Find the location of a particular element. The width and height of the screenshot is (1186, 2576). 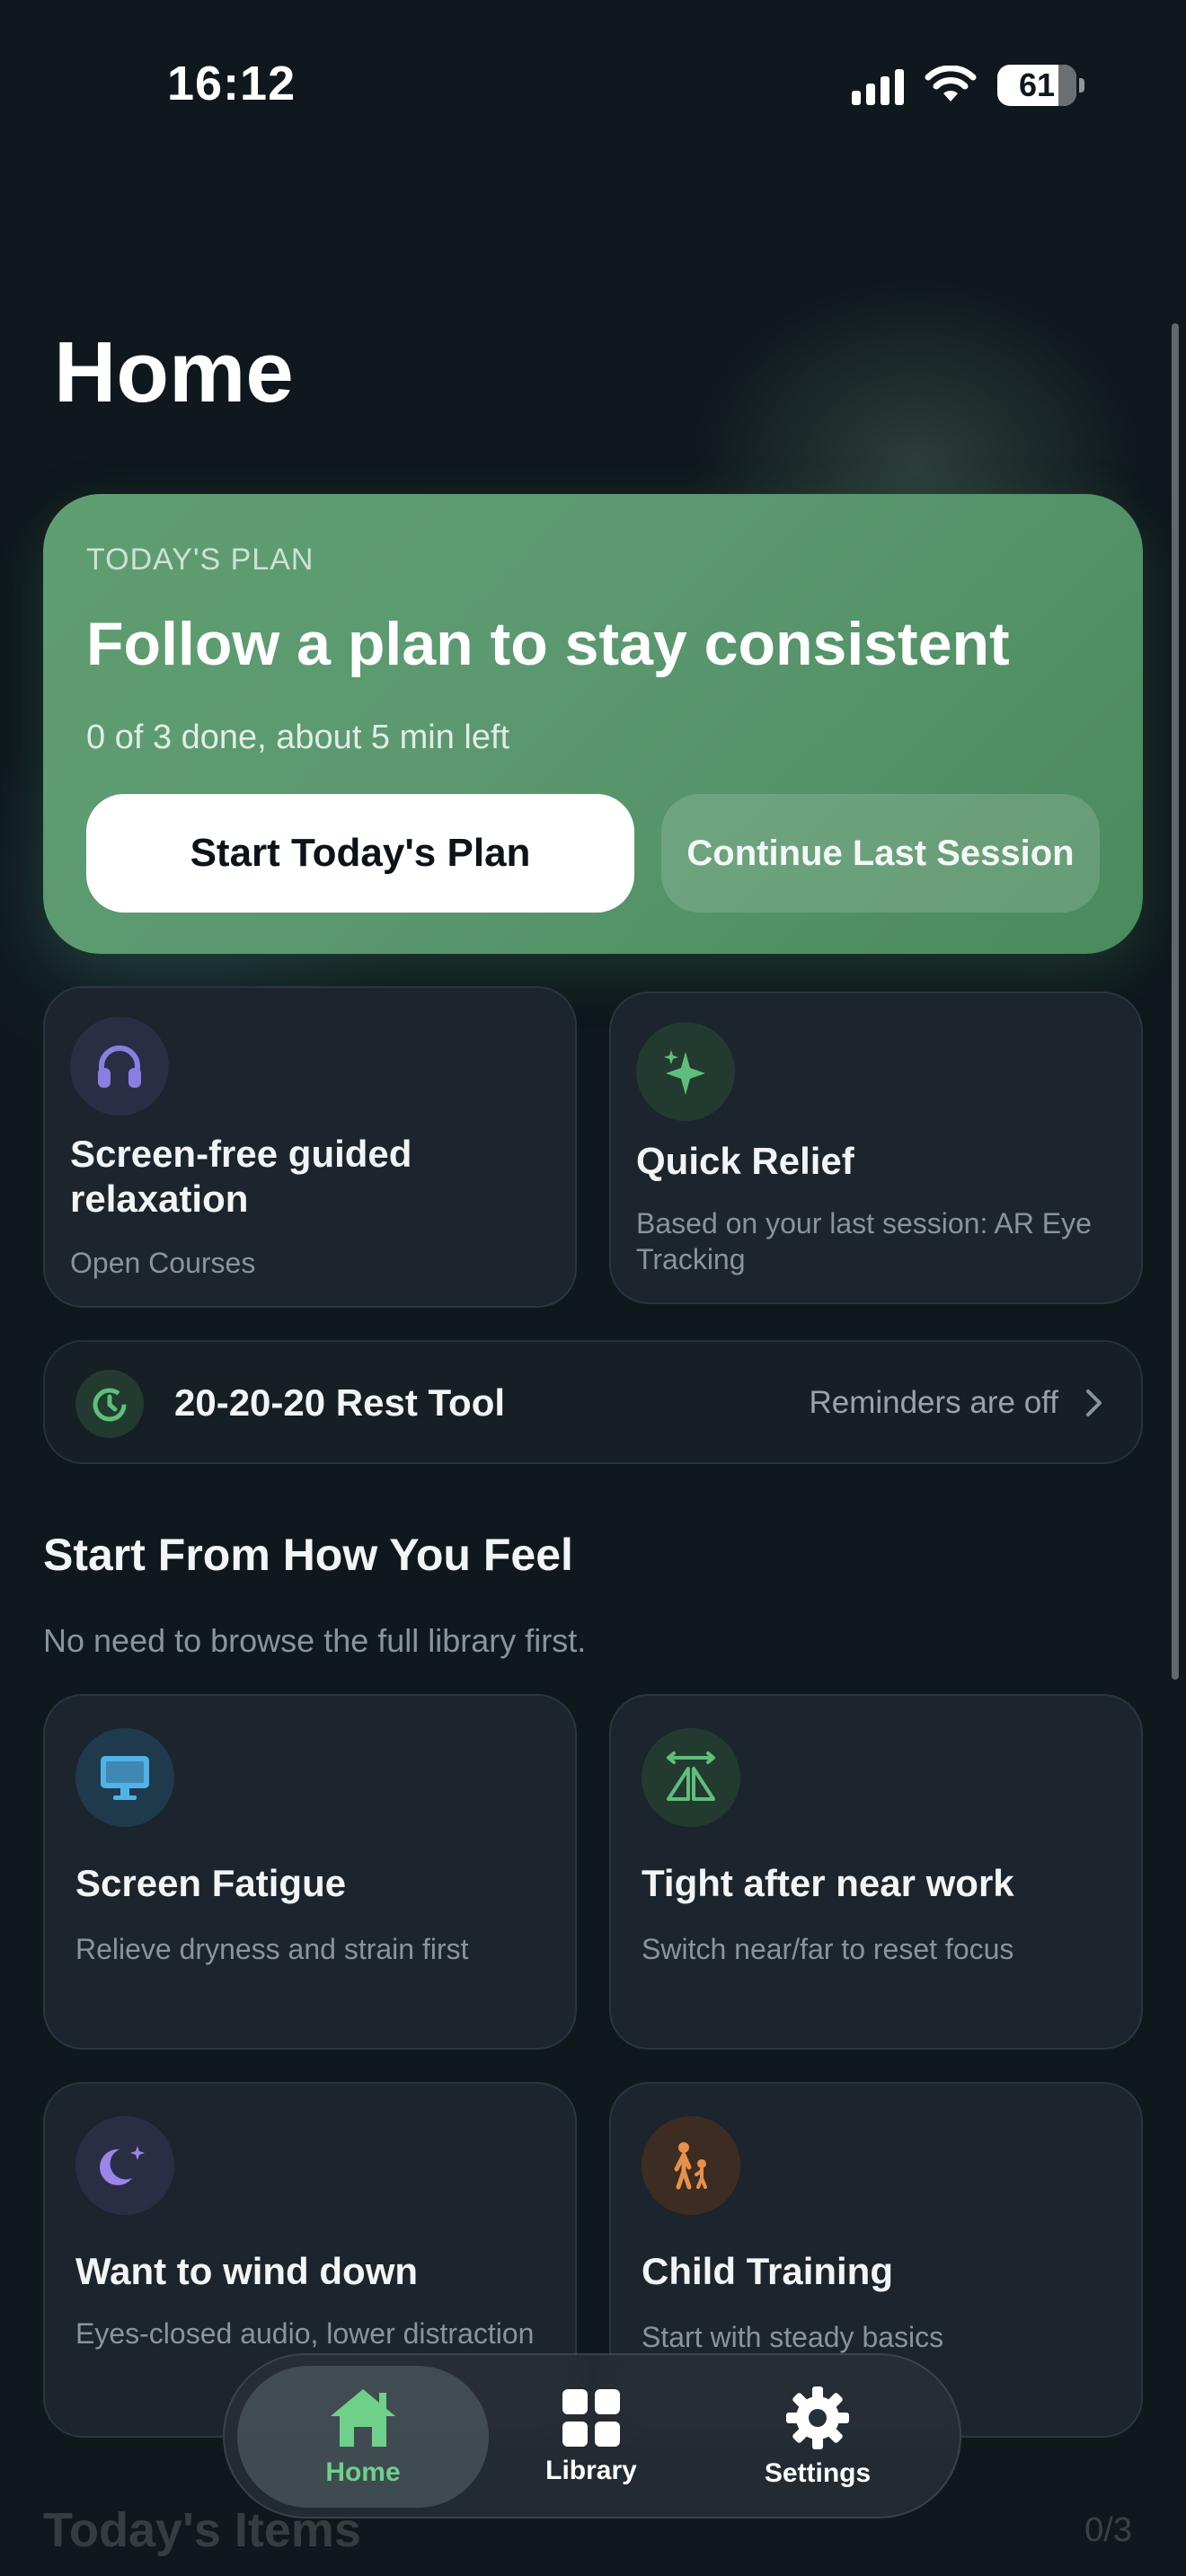

page-title: Home is located at coordinates (174, 372).